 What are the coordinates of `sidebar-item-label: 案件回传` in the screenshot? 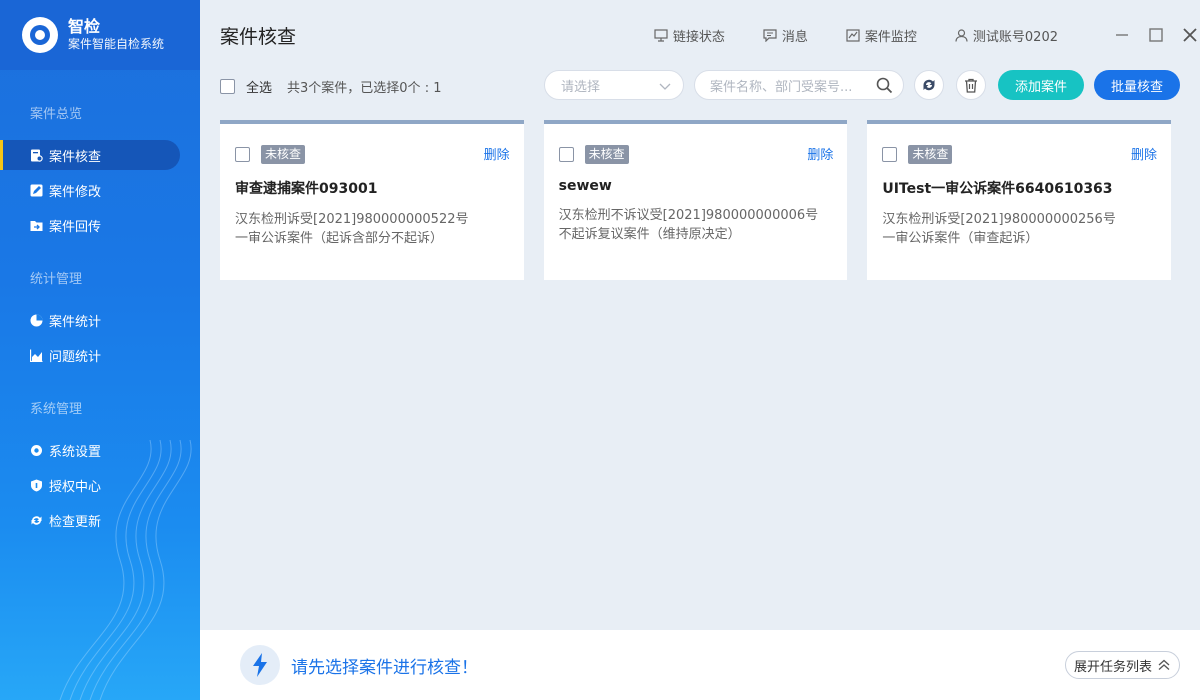 It's located at (75, 227).